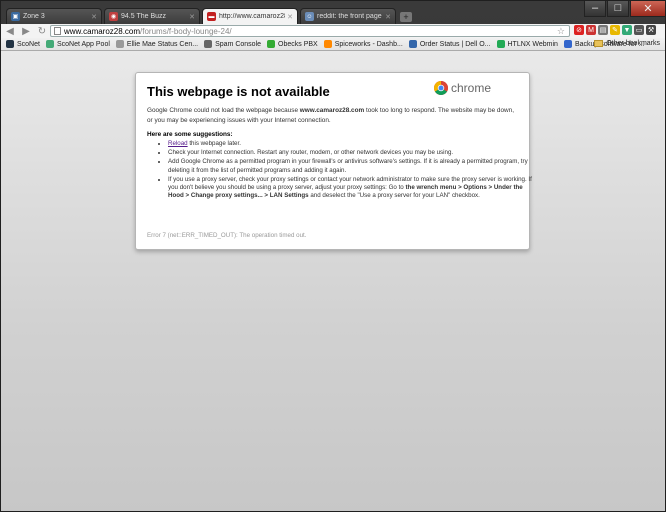  What do you see at coordinates (470, 88) in the screenshot?
I see `chrome-wordmark: chrome` at bounding box center [470, 88].